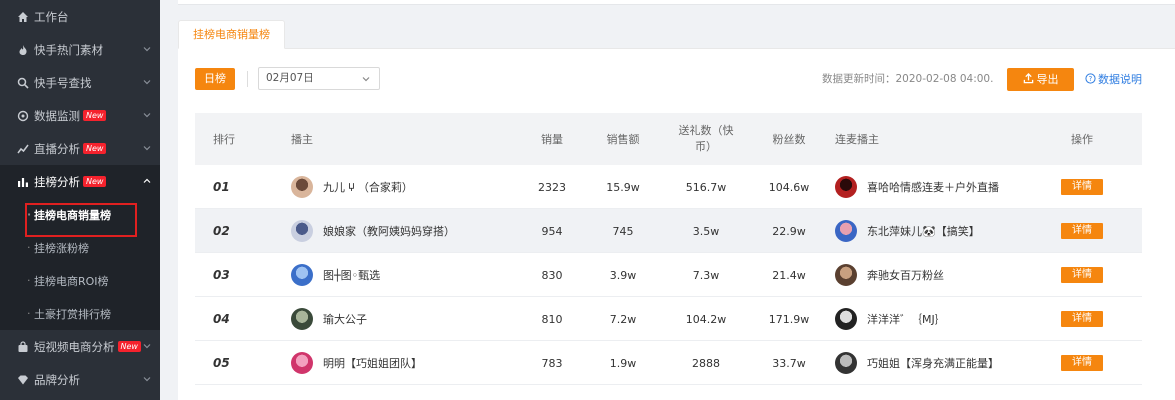  Describe the element at coordinates (1082, 139) in the screenshot. I see `header-action: 操作` at that location.